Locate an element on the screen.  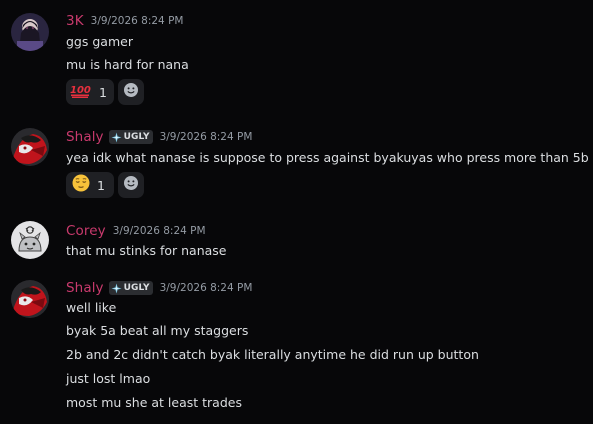
message-header: 3K 3/9/2026 8:24 PM is located at coordinates (124, 21).